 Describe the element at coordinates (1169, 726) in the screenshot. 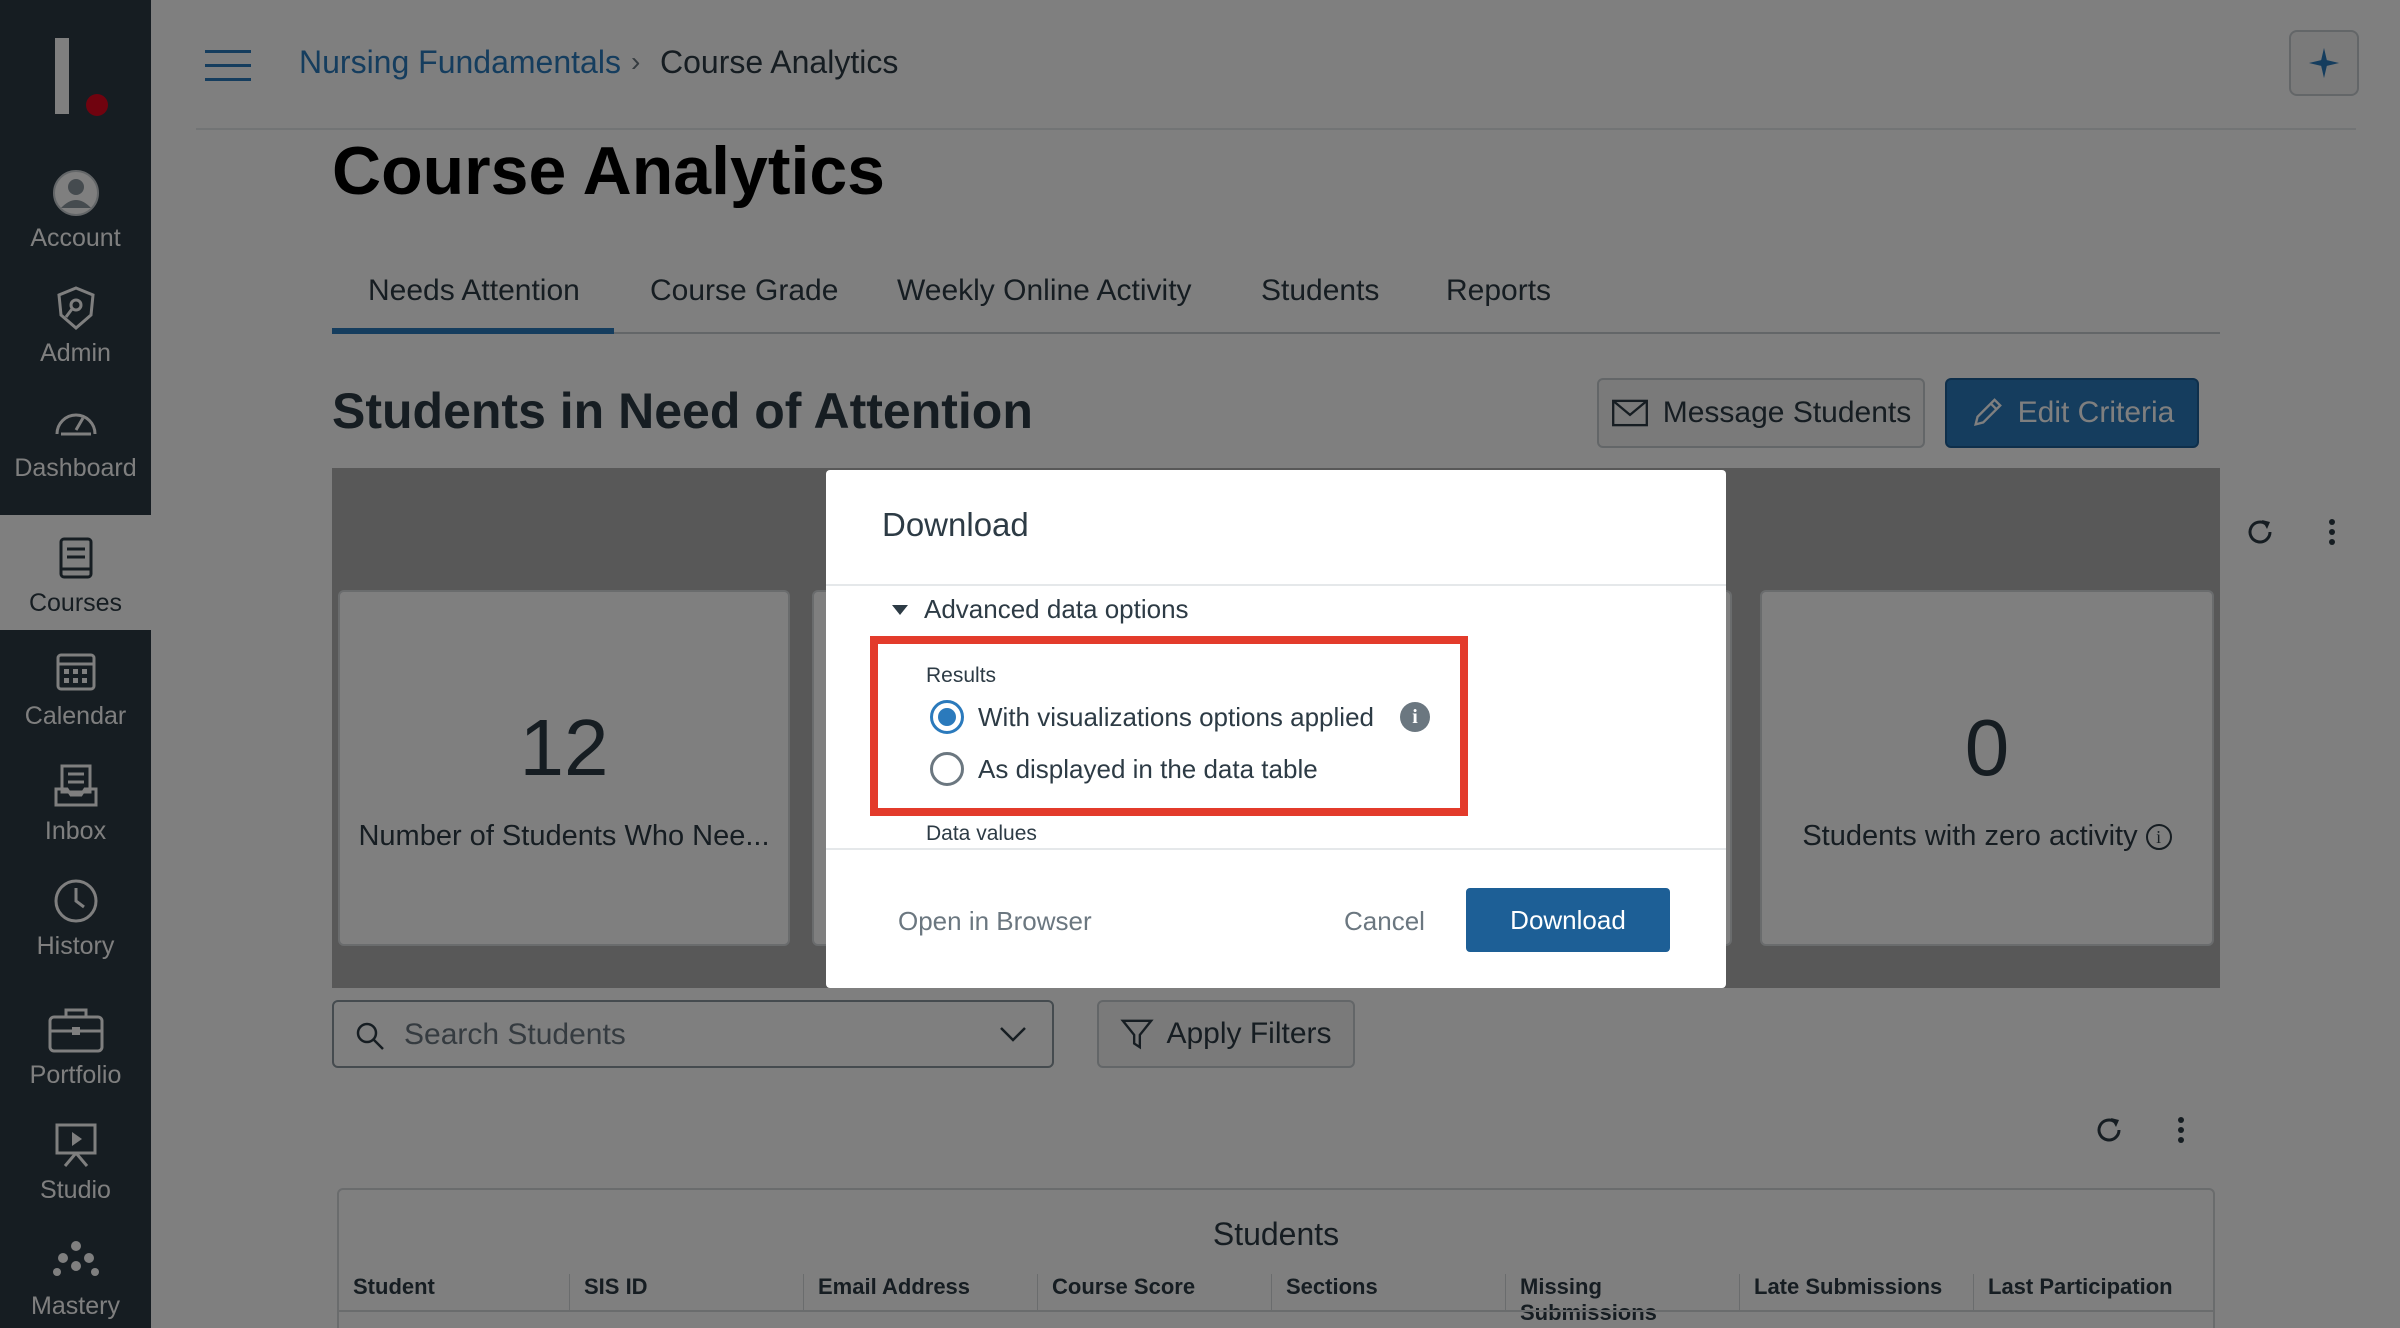

I see `highlight-box` at that location.